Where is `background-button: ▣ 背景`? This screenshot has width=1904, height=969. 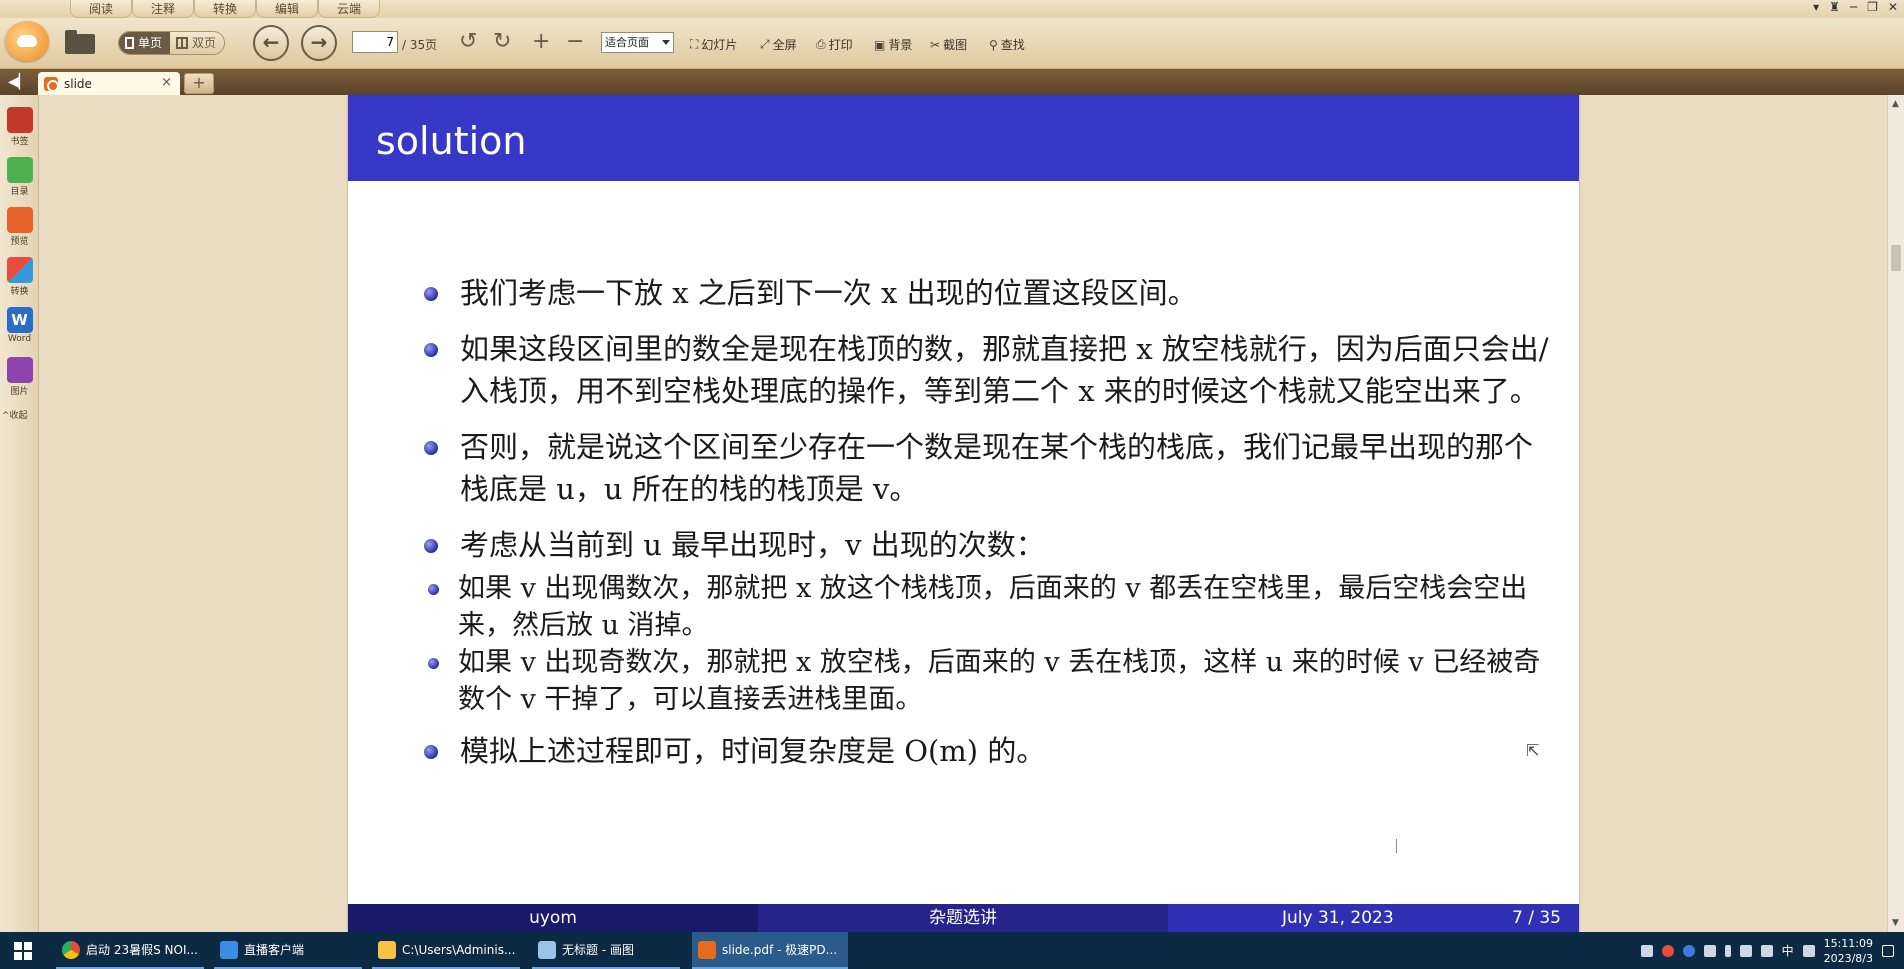 background-button: ▣ 背景 is located at coordinates (893, 44).